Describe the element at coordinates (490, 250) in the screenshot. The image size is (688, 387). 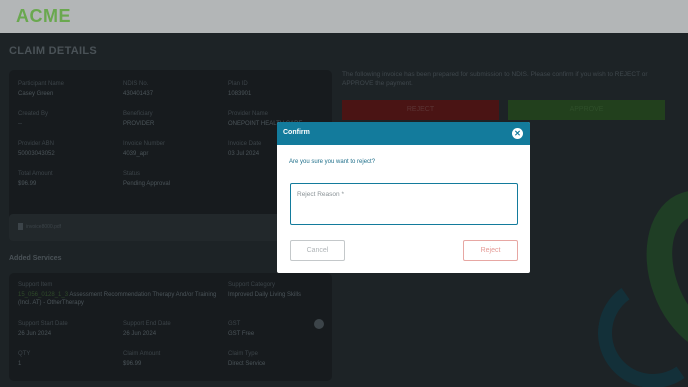
I see `confirm-reject-button: Reject` at that location.